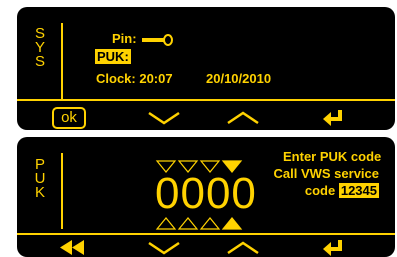 The width and height of the screenshot is (397, 257). Describe the element at coordinates (332, 156) in the screenshot. I see `message-line1: Enter PUK code` at that location.